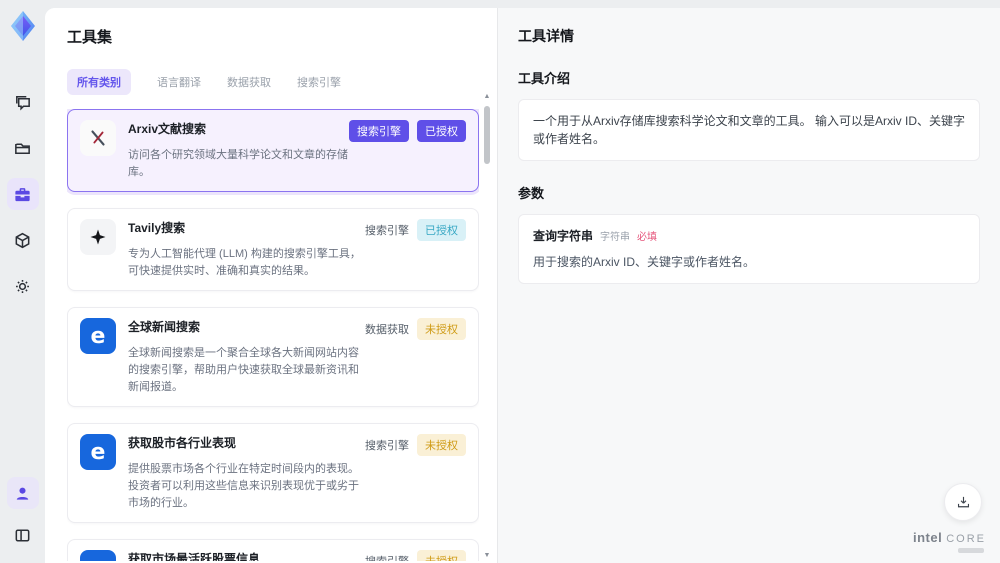  I want to click on param-card: 查询字符串 字符串 必填 用于搜索的Arxiv ID、关键字或作者姓名。, so click(749, 249).